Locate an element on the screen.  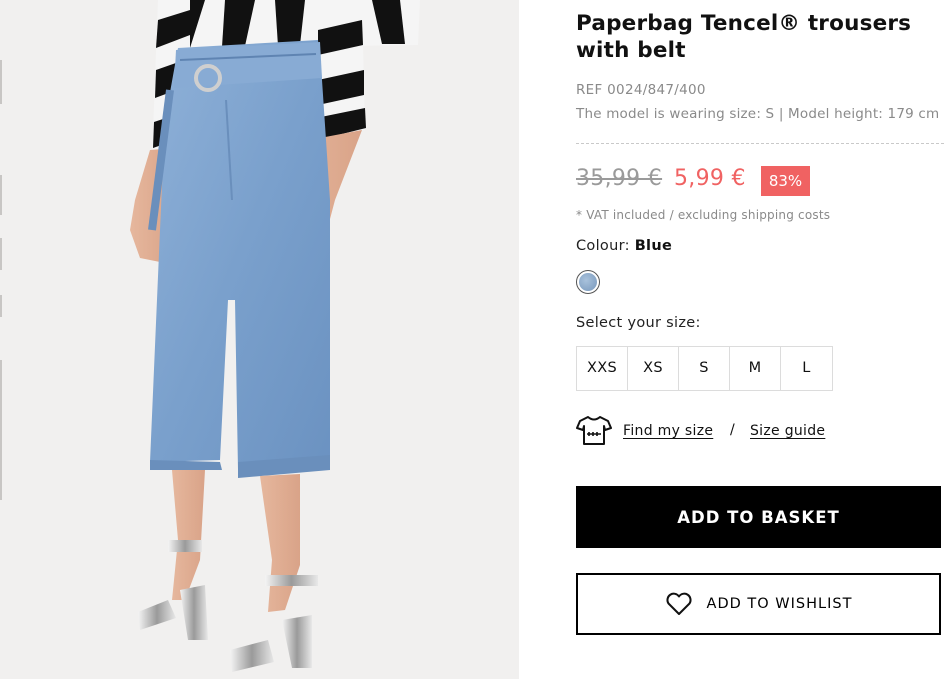
colour-value: Blue is located at coordinates (653, 246).